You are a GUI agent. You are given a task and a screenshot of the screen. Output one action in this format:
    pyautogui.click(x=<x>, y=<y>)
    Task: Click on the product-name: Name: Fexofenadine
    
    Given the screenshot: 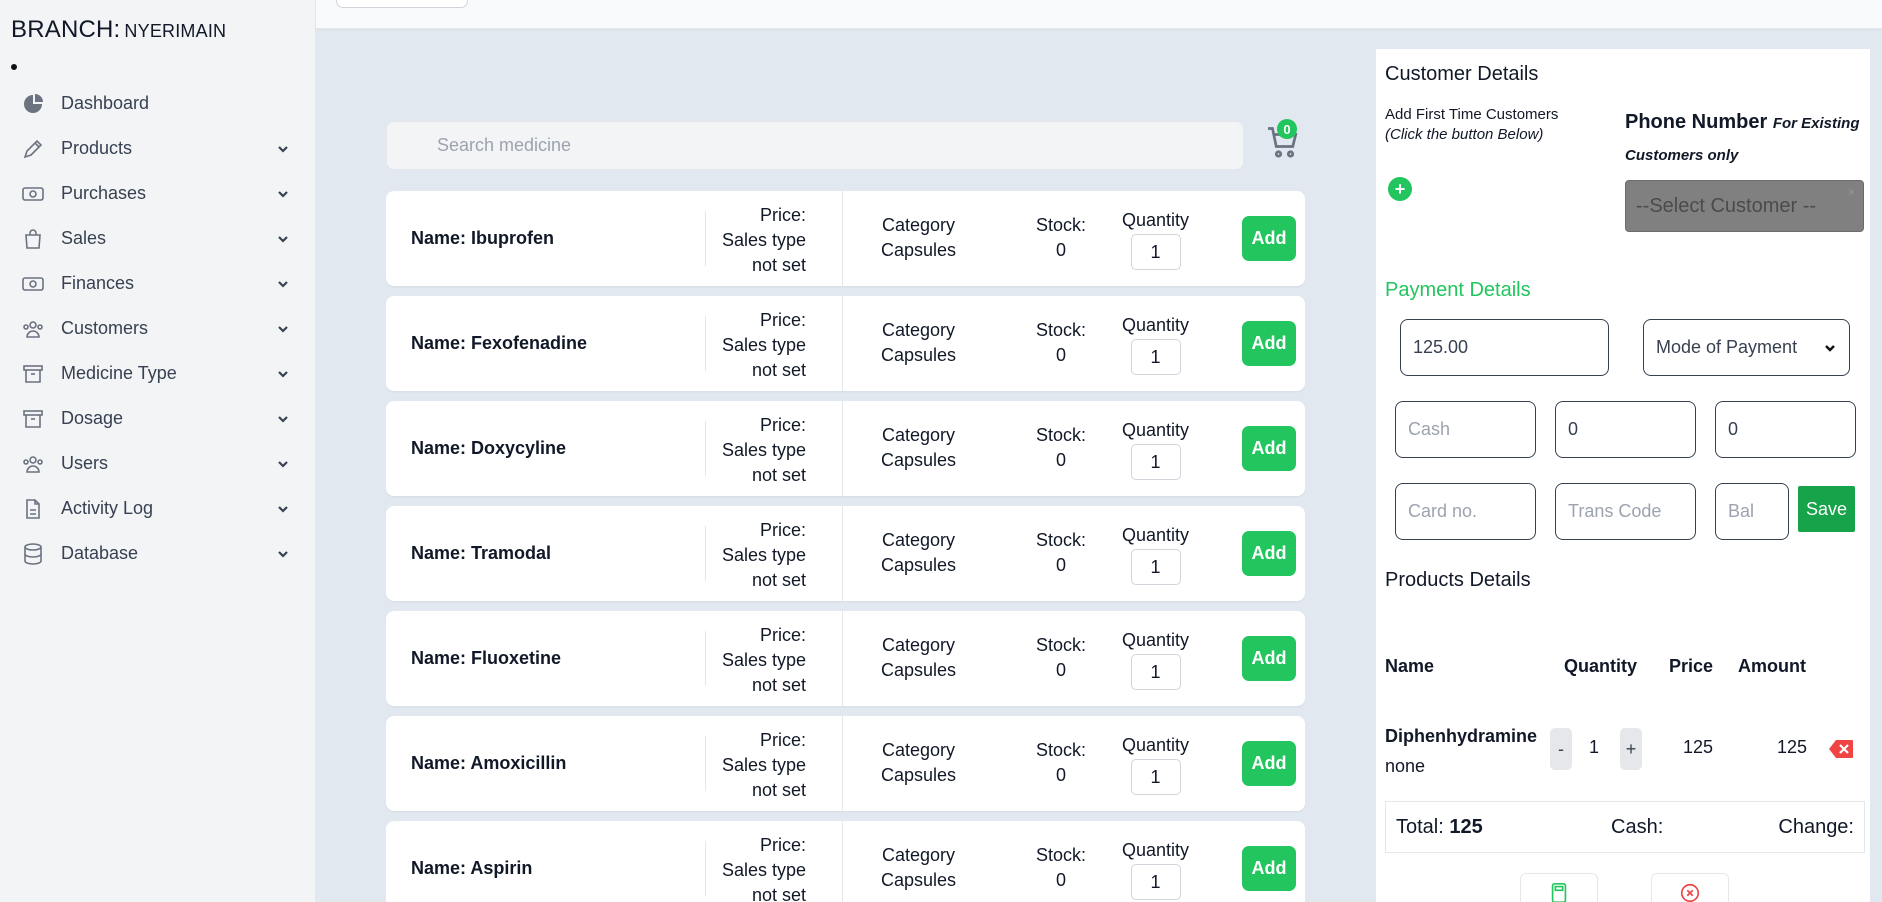 What is the action you would take?
    pyautogui.click(x=499, y=343)
    